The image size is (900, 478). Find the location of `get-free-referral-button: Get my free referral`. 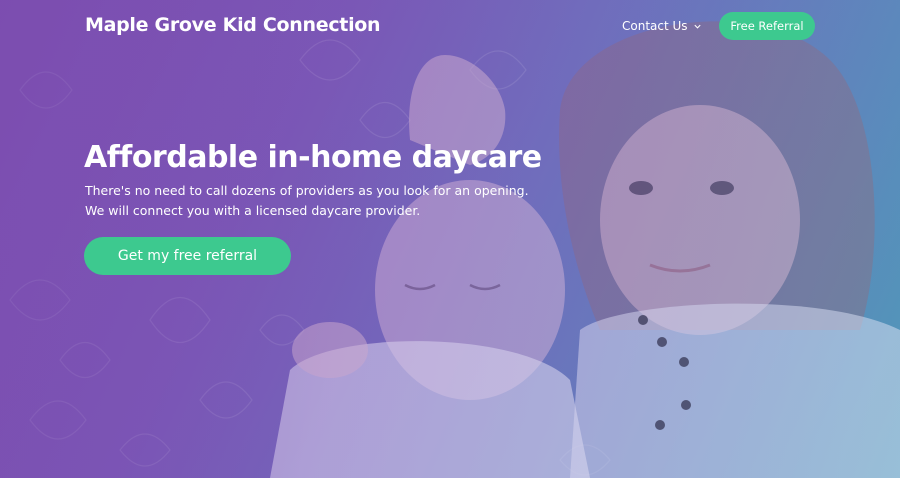

get-free-referral-button: Get my free referral is located at coordinates (187, 256).